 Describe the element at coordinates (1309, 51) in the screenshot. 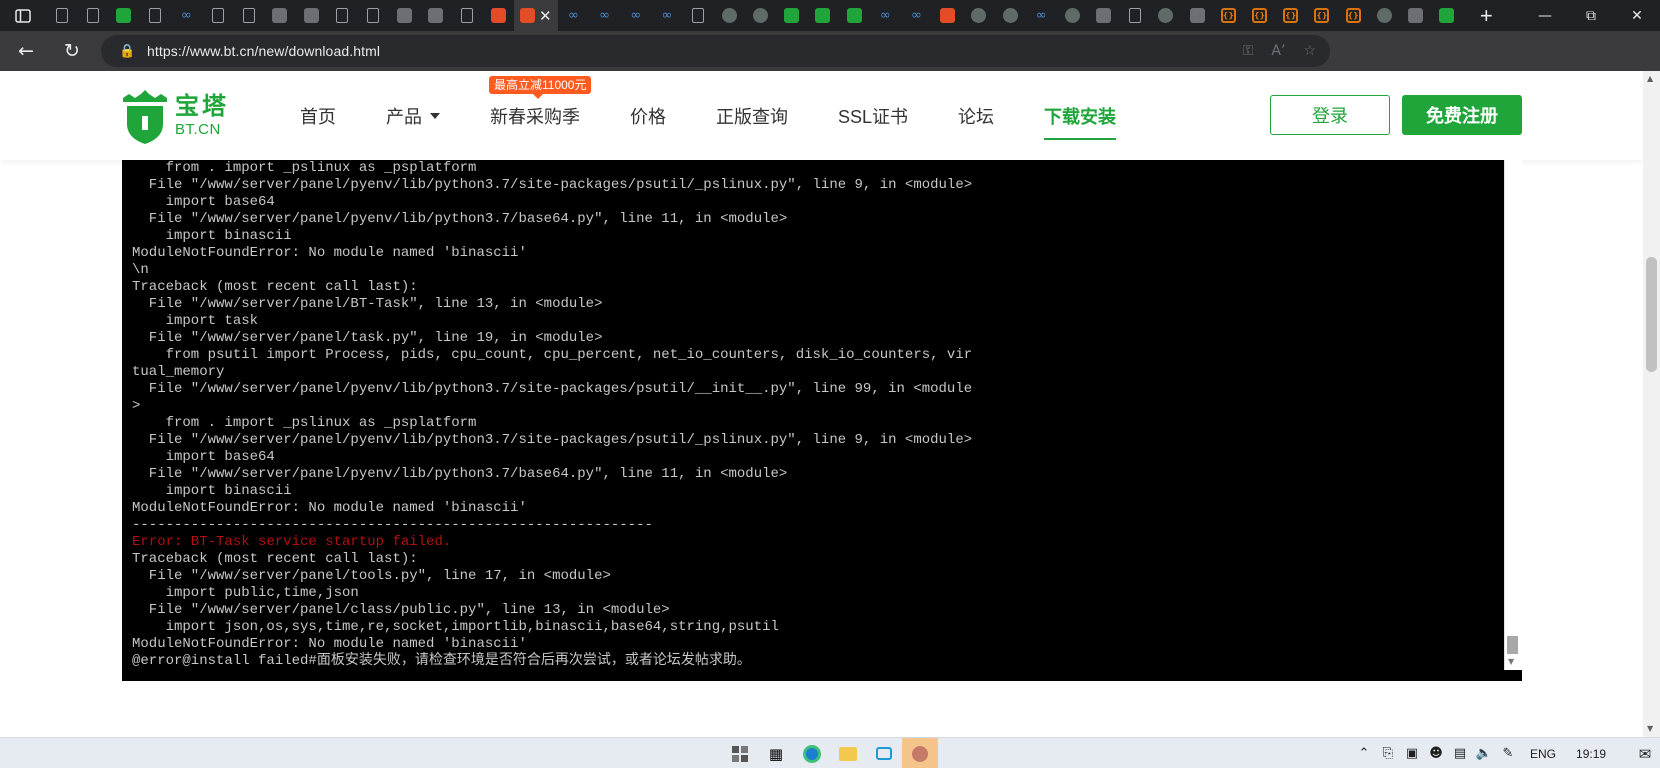

I see `favorite-star-icon: ☆` at that location.